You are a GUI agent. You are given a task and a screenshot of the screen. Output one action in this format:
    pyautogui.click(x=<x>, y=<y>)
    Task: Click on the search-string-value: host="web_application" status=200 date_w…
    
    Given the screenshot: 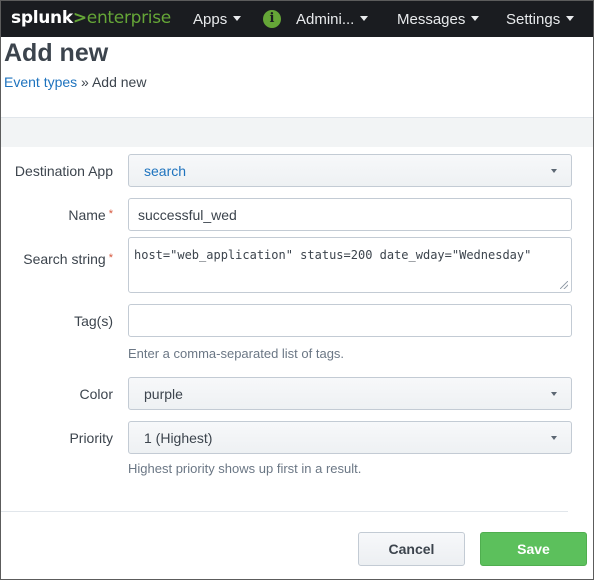 What is the action you would take?
    pyautogui.click(x=333, y=255)
    